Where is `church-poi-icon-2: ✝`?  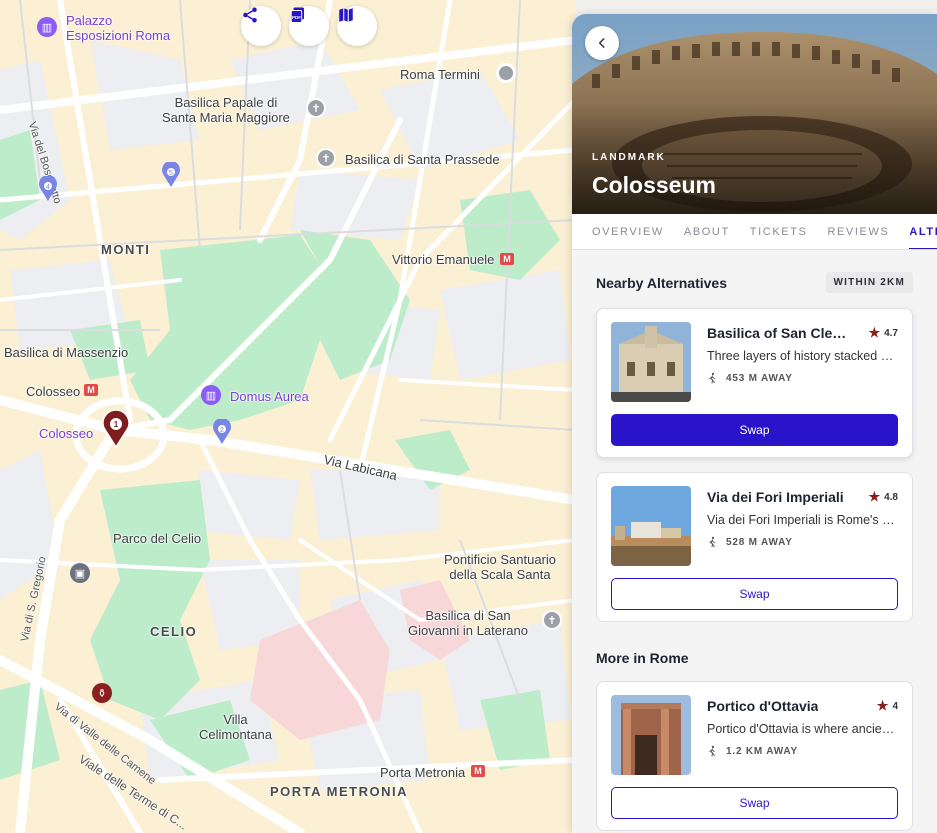
church-poi-icon-2: ✝ is located at coordinates (326, 158).